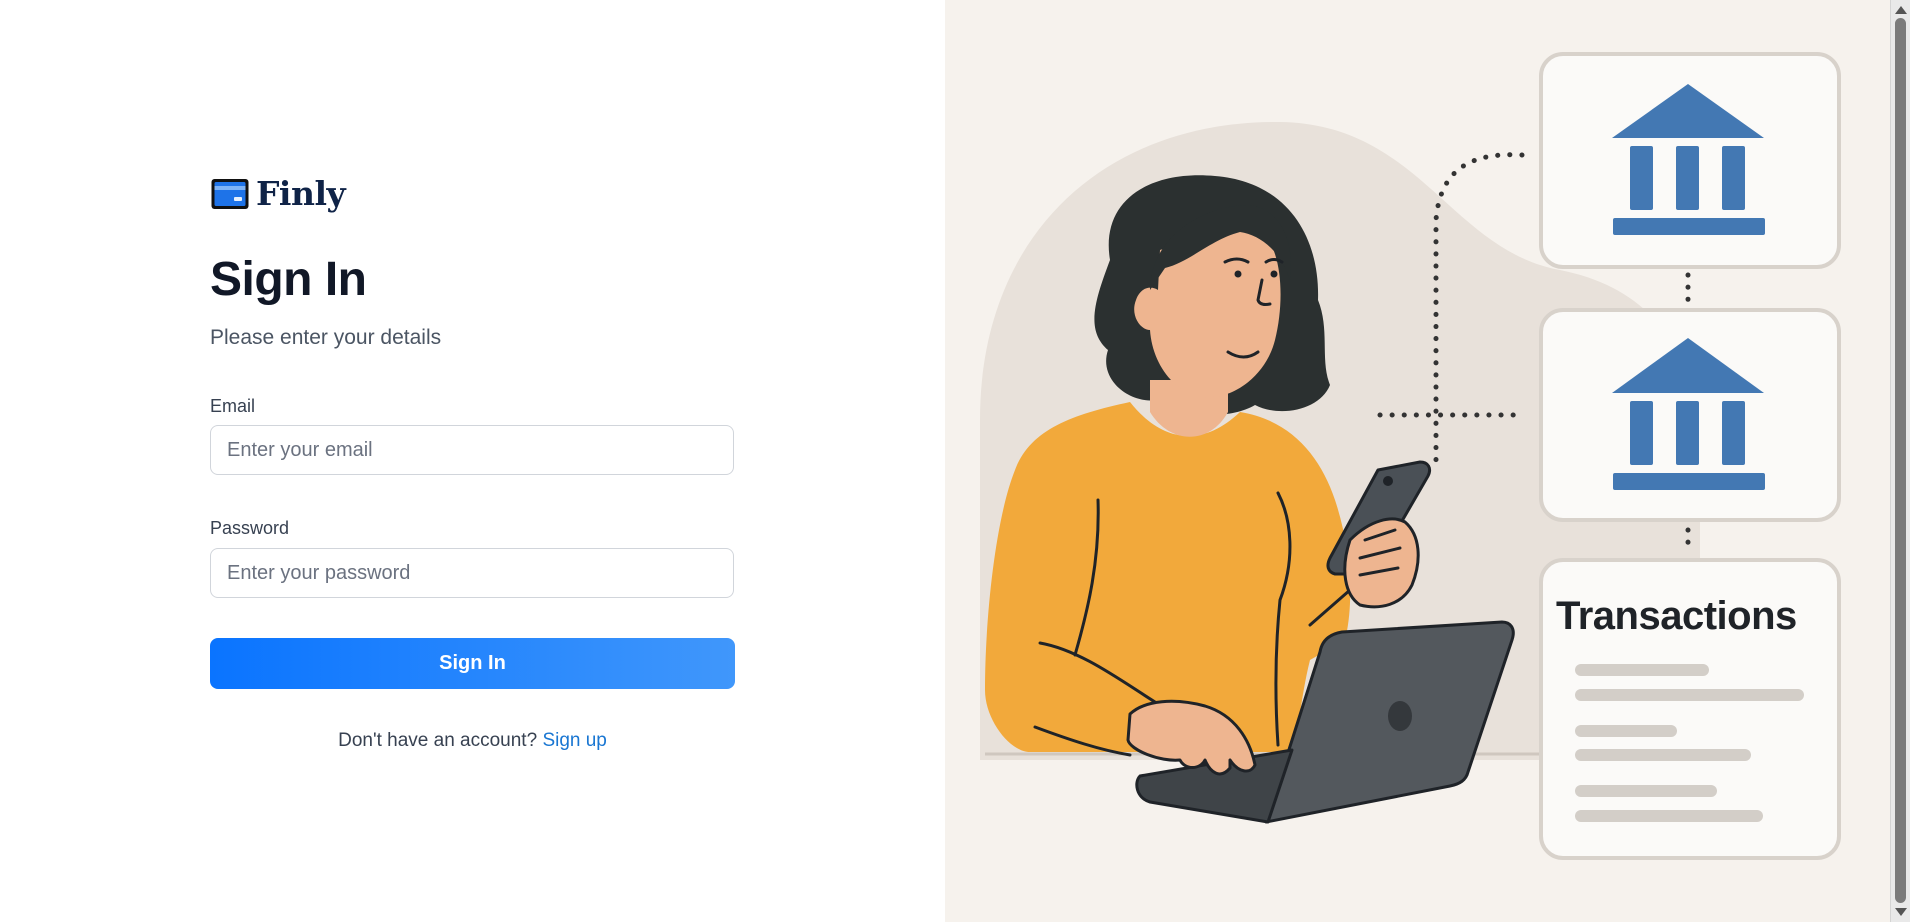 This screenshot has height=922, width=1910. What do you see at coordinates (326, 337) in the screenshot?
I see `page-subtitle: Please enter your details` at bounding box center [326, 337].